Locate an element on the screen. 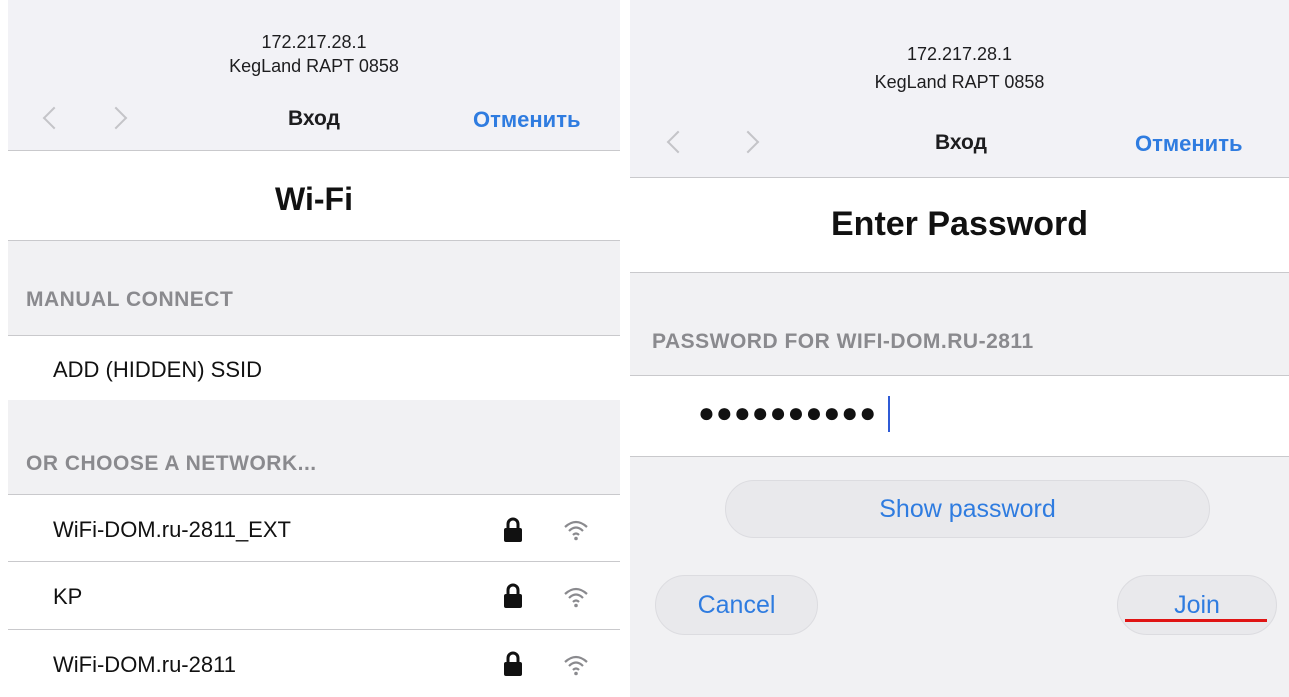  network-ssid: KP is located at coordinates (68, 596).